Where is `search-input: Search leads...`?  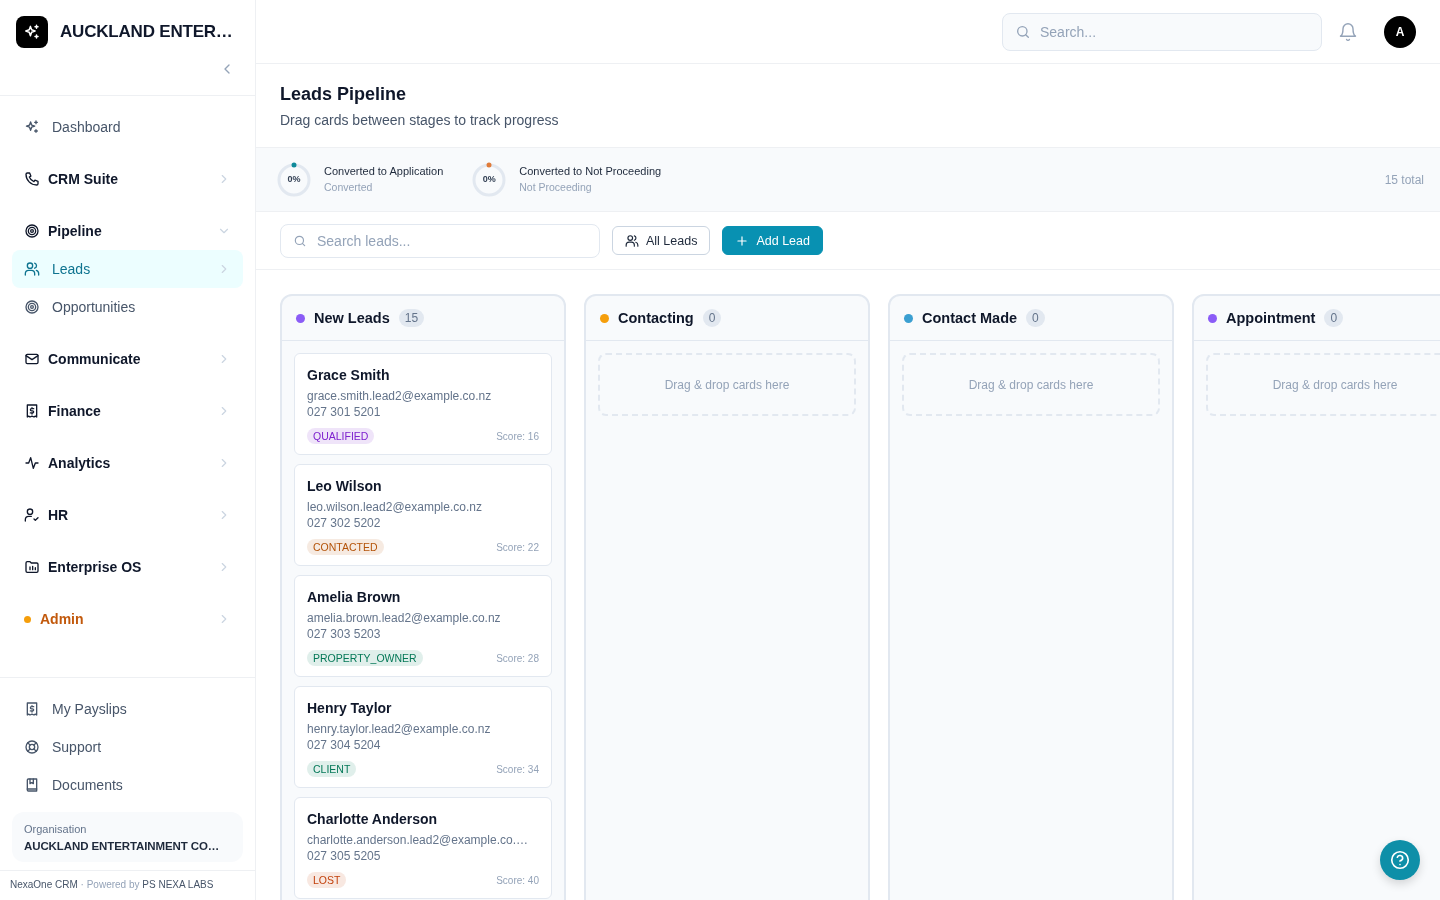
search-input: Search leads... is located at coordinates (452, 240).